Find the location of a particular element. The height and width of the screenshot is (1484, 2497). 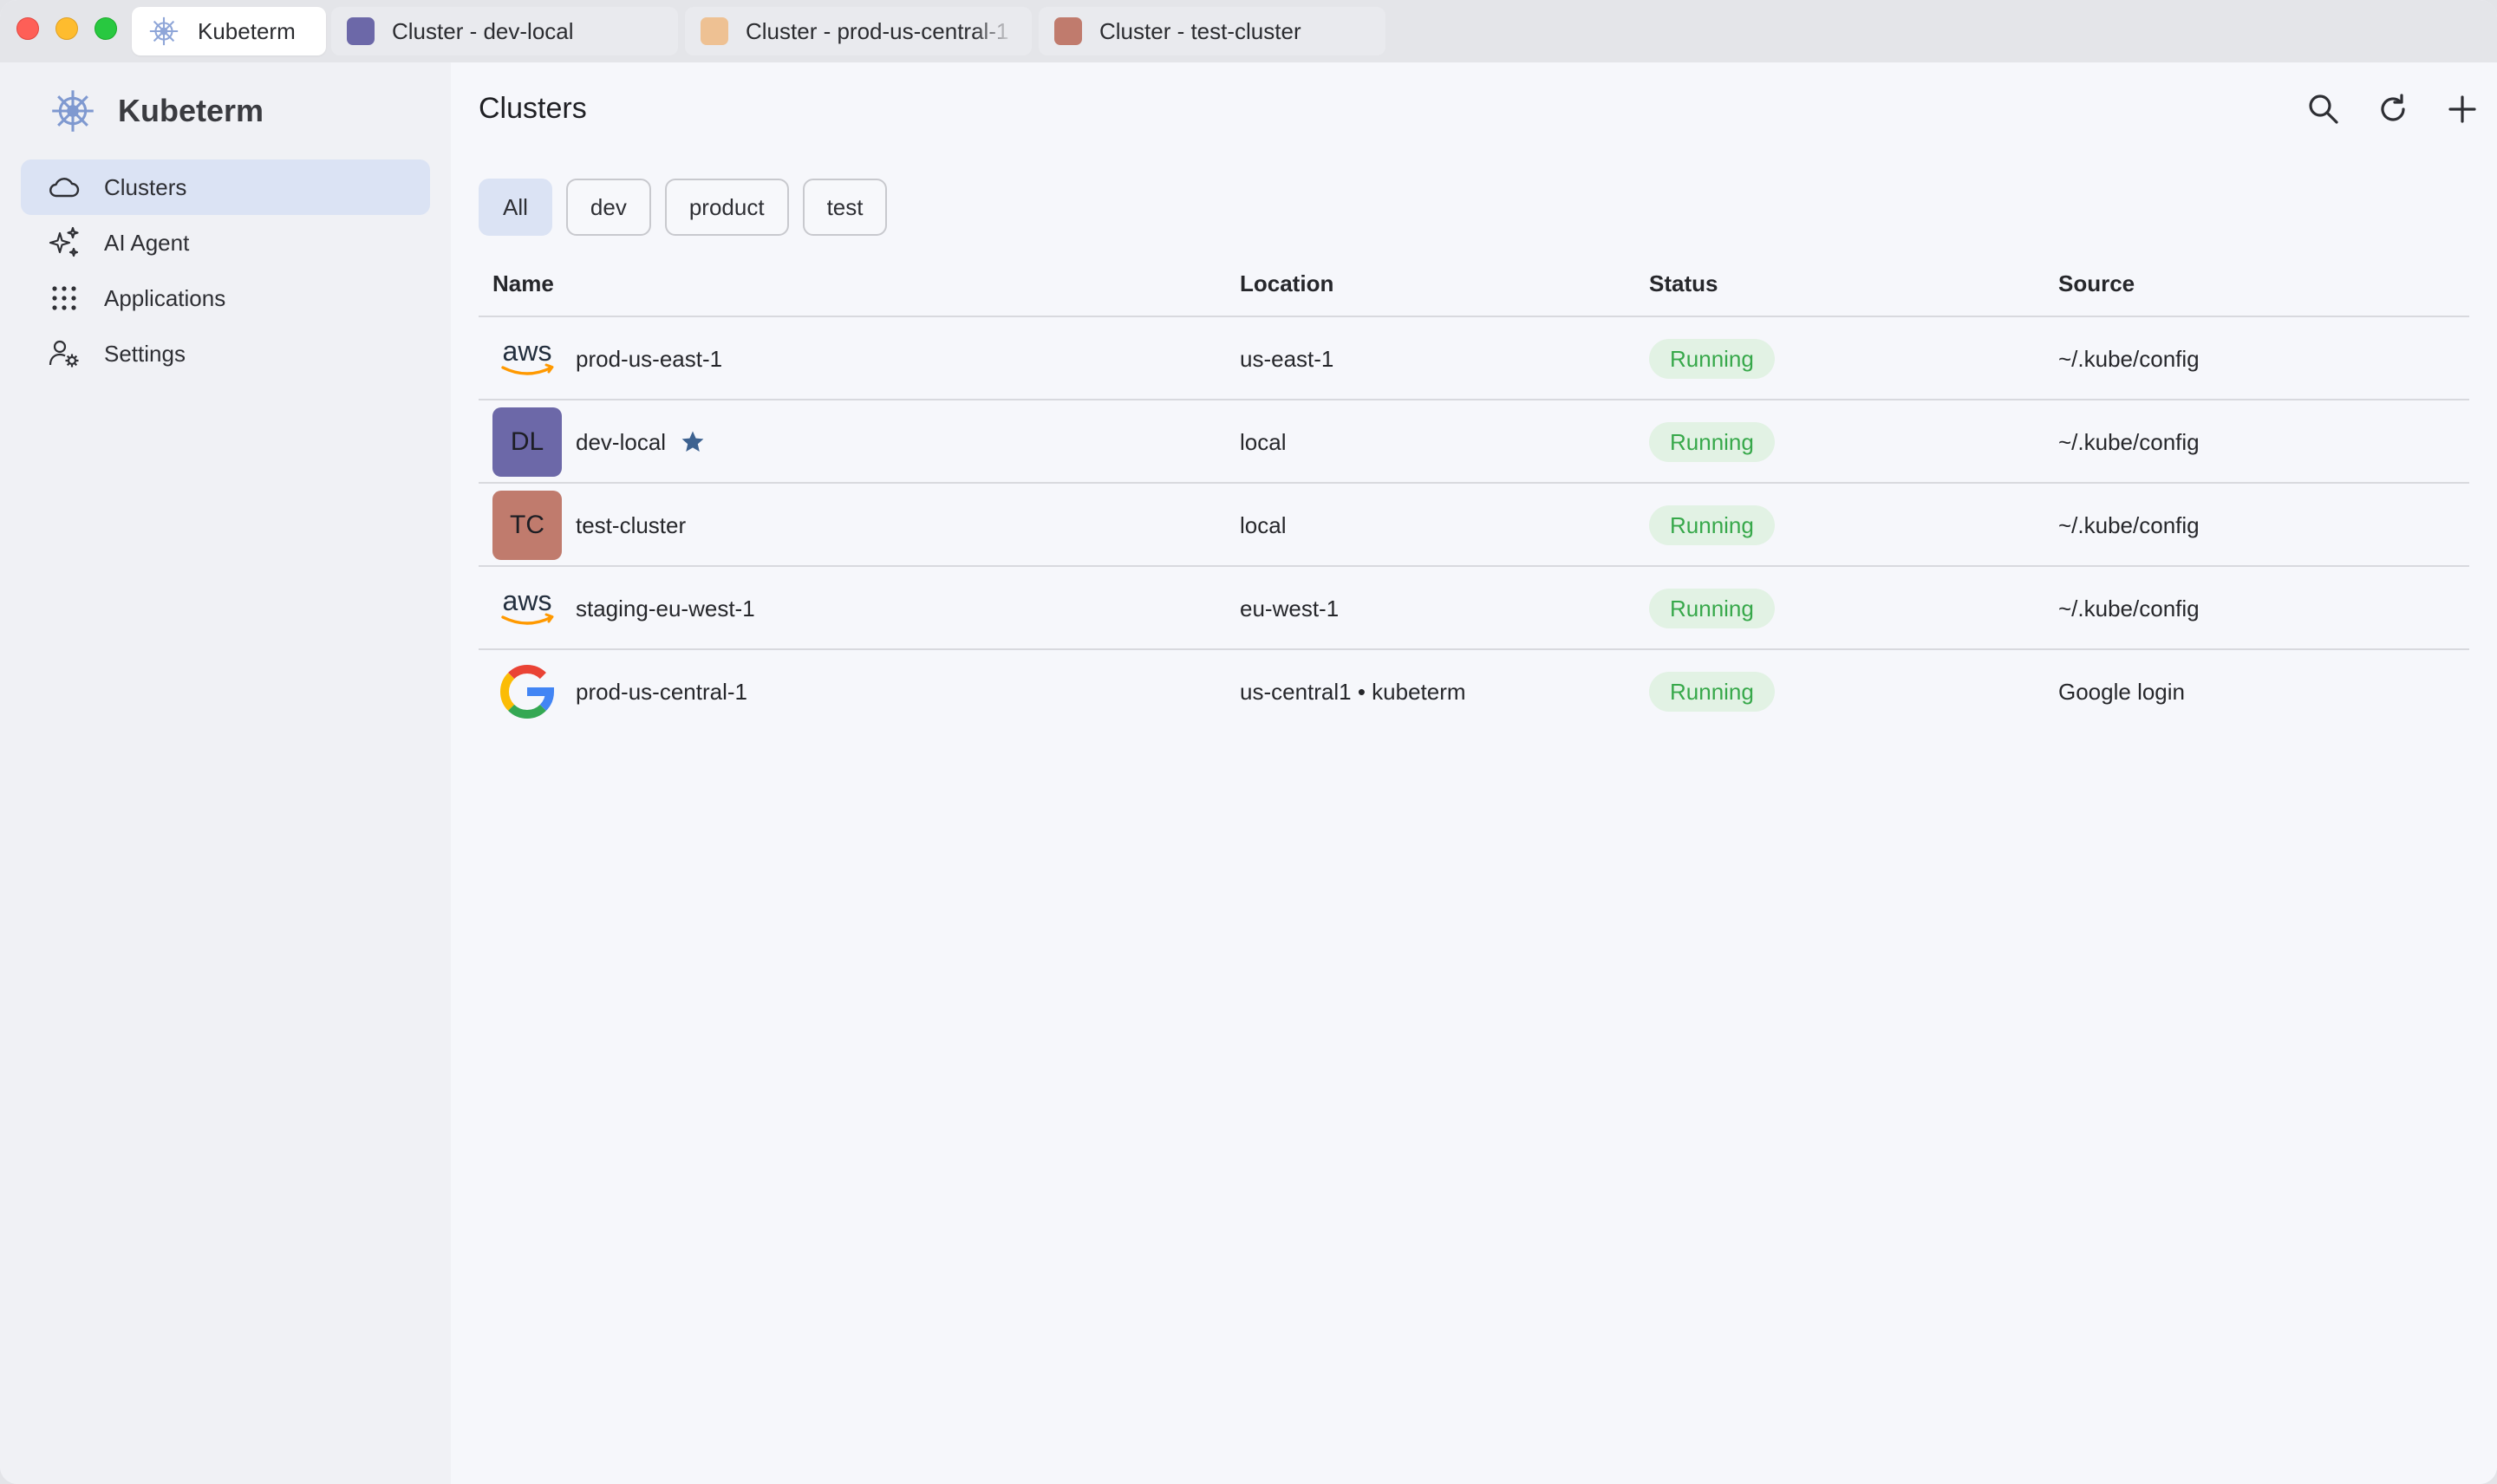

refresh-icon is located at coordinates (2393, 107).